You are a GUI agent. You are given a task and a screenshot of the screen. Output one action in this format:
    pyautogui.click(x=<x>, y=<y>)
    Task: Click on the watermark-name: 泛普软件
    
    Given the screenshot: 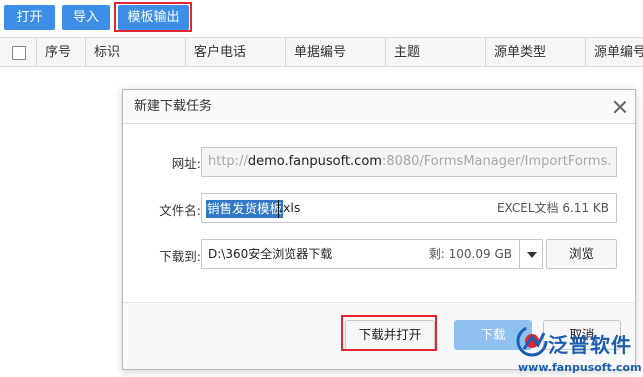 What is the action you would take?
    pyautogui.click(x=590, y=345)
    